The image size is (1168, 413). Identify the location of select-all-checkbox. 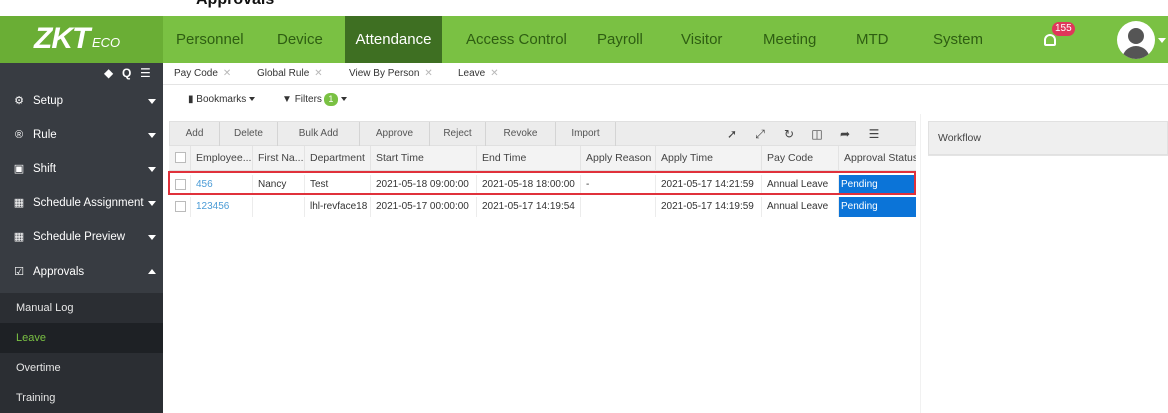
(180, 157).